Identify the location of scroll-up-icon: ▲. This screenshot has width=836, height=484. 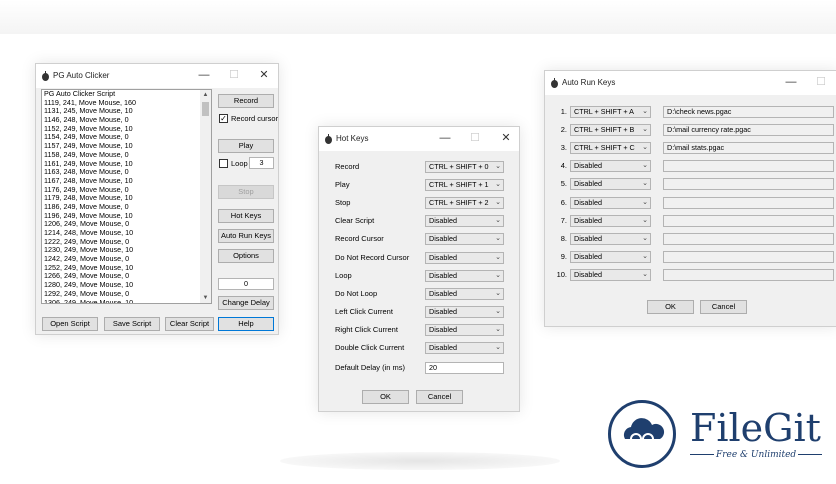
(205, 95).